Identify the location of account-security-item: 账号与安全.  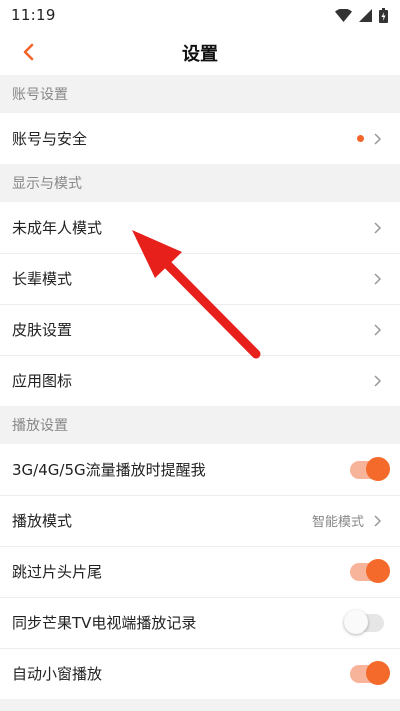
(200, 138).